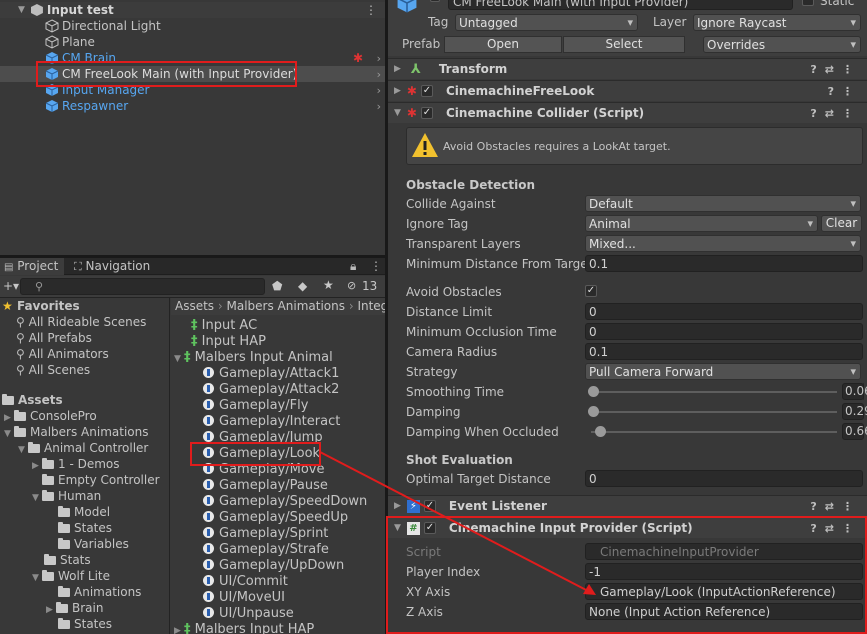 This screenshot has width=867, height=634. Describe the element at coordinates (253, 358) in the screenshot. I see `asset-item: ▼ ‡ Malbers Input Animal` at that location.